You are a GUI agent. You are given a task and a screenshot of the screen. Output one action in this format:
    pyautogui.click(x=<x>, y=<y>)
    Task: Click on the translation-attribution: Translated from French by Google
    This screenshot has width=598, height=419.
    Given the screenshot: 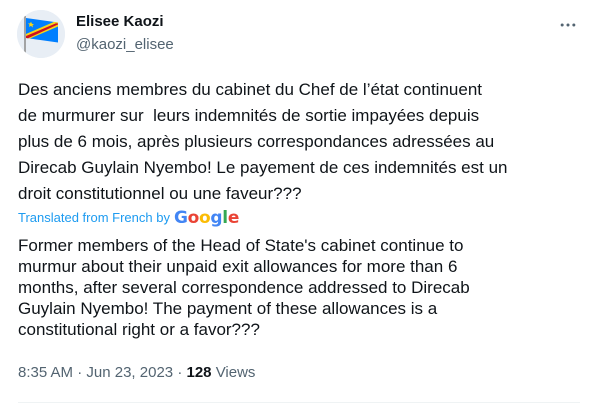 What is the action you would take?
    pyautogui.click(x=128, y=218)
    